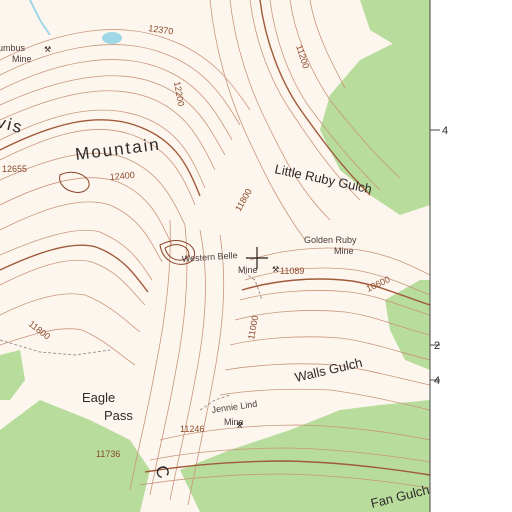 This screenshot has width=512, height=512. I want to click on columbus-mine-label-line1: umbus, so click(13, 48).